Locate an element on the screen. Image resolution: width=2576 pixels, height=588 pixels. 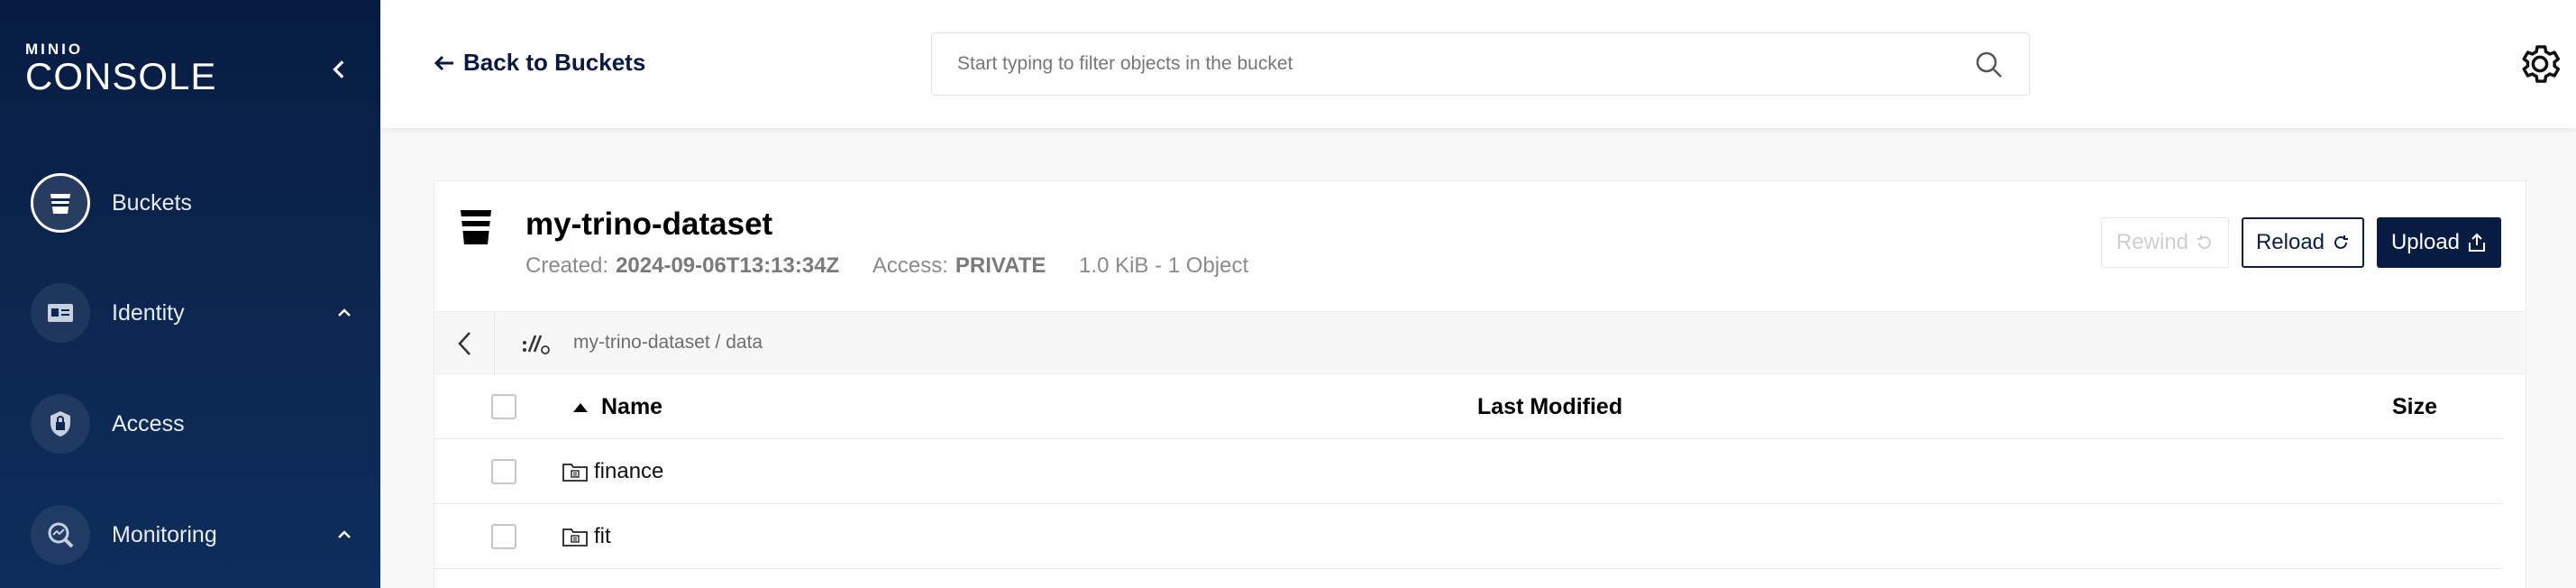
sidebar-item-monitoring: Monitoring is located at coordinates (193, 534).